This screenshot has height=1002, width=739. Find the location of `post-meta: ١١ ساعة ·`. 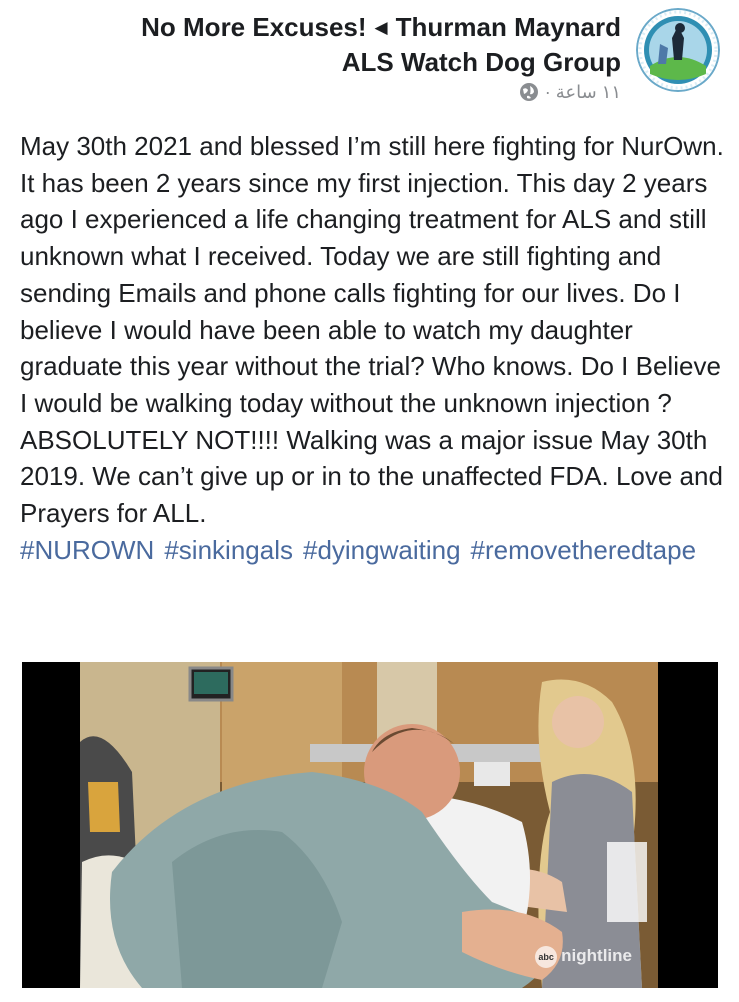

post-meta: ١١ ساعة · is located at coordinates (381, 92).